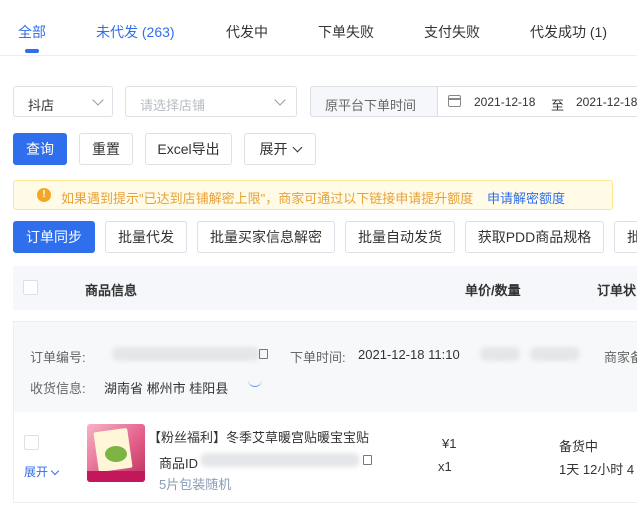 The image size is (637, 516). Describe the element at coordinates (445, 466) in the screenshot. I see `quantity: x1` at that location.